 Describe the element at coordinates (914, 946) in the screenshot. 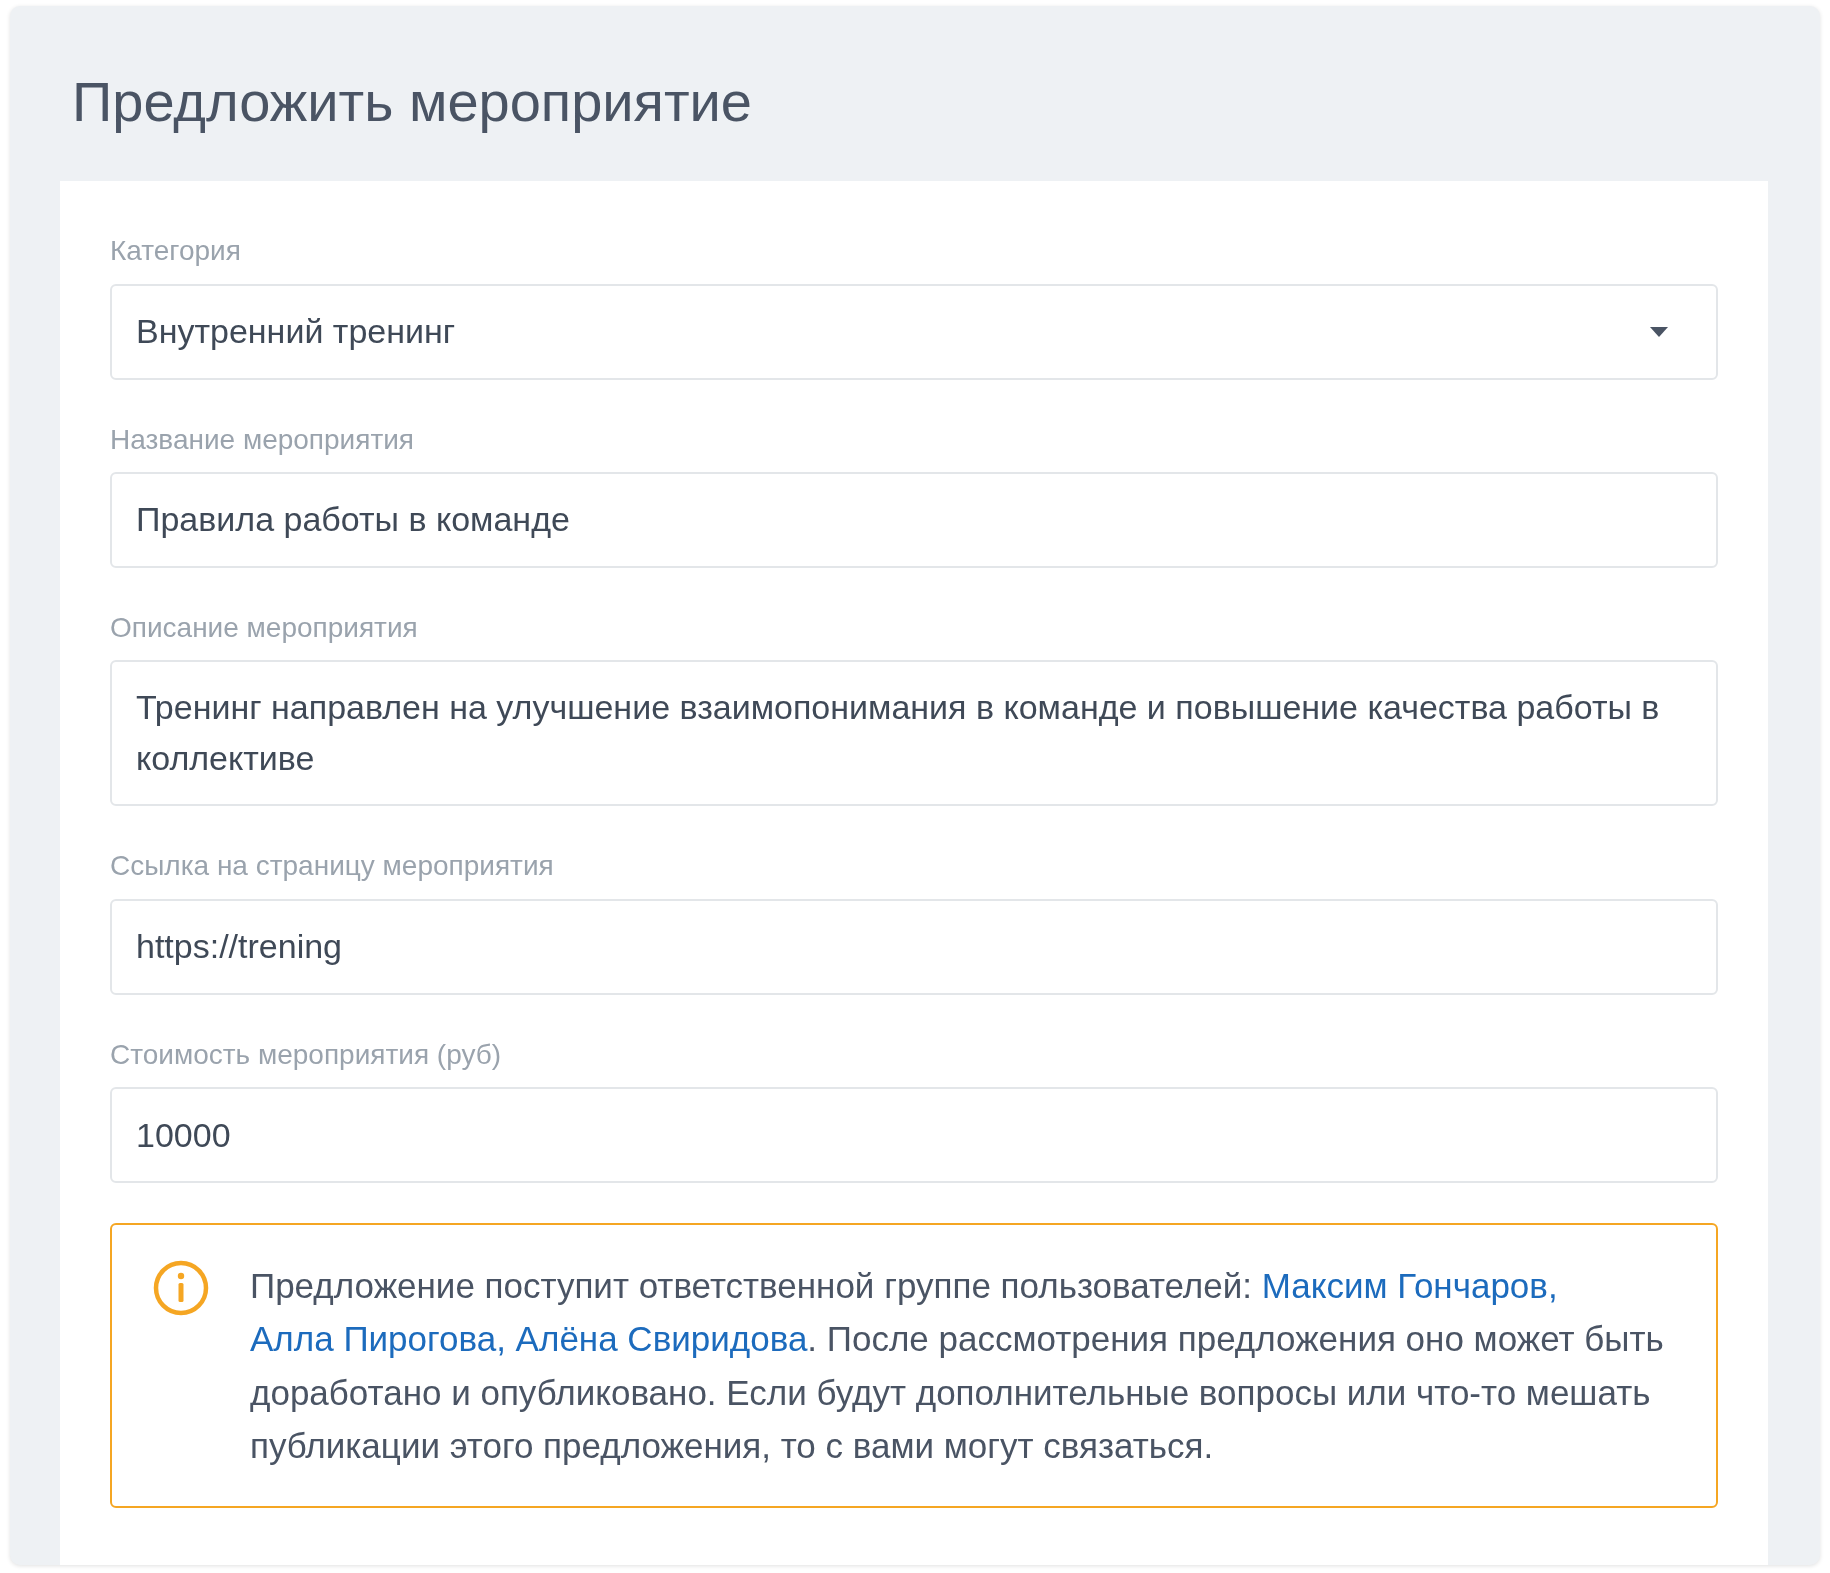

I see `input-field: https://trening` at that location.